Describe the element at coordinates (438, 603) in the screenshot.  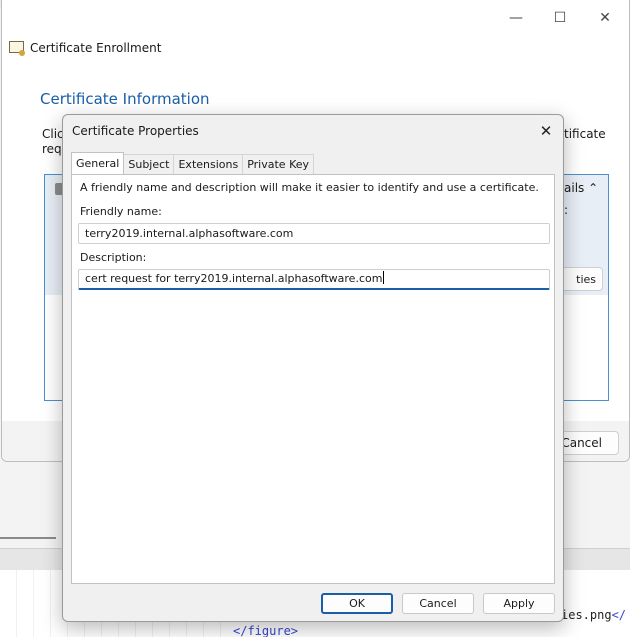
I see `cancel-button: Cancel` at that location.